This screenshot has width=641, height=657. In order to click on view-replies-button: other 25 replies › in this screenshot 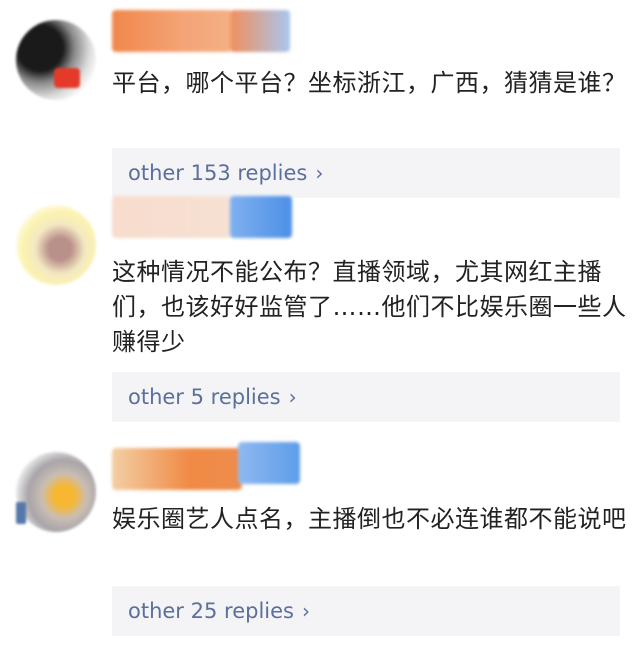, I will do `click(366, 611)`.